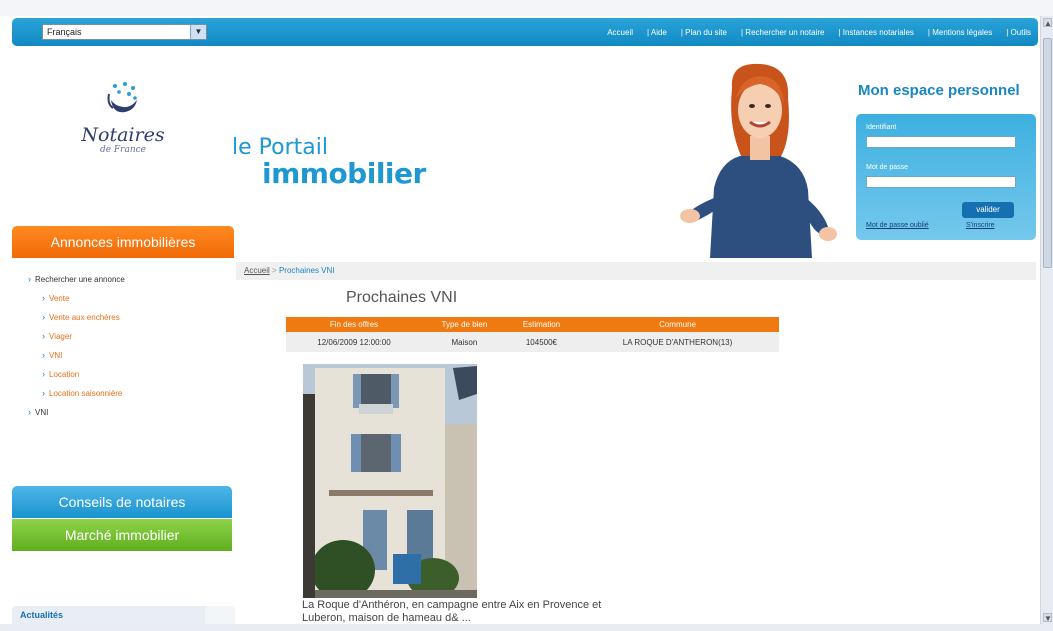 The image size is (1053, 631). I want to click on notaires-logo-icon, so click(122, 97).